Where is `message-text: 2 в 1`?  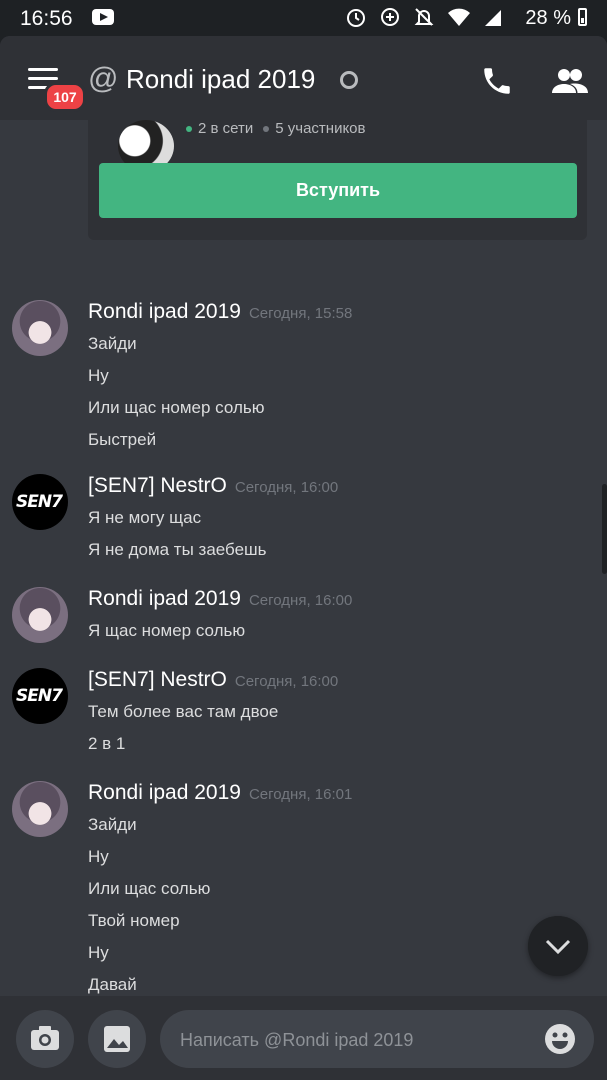 message-text: 2 в 1 is located at coordinates (106, 744).